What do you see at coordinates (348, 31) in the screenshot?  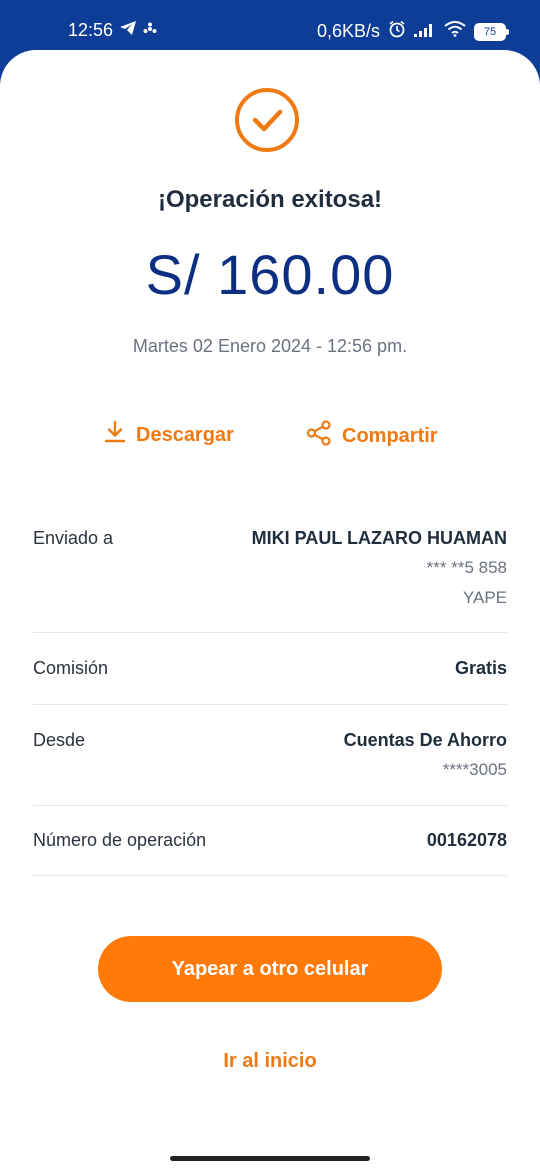 I see `network-speed: 0,6KB/s` at bounding box center [348, 31].